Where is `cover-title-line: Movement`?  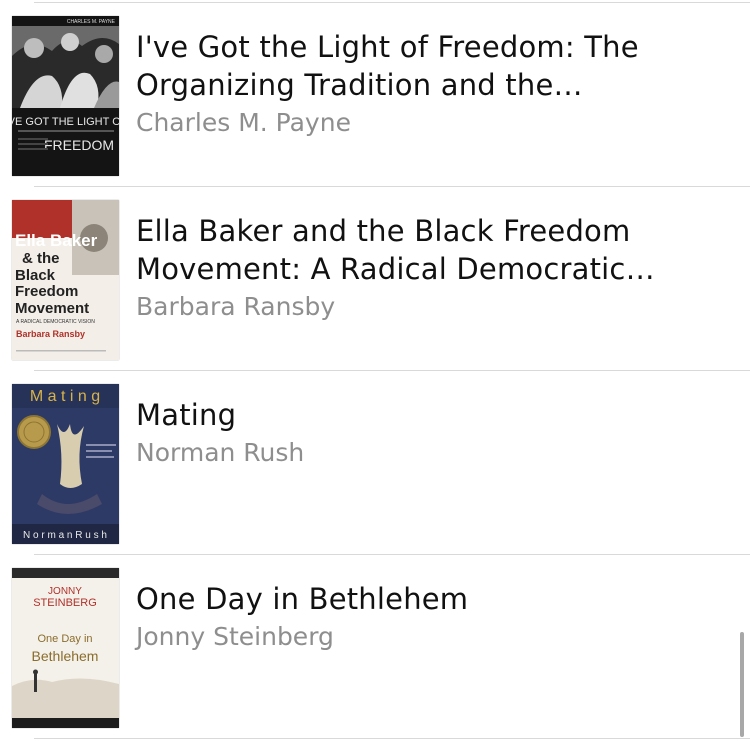
cover-title-line: Movement is located at coordinates (52, 308).